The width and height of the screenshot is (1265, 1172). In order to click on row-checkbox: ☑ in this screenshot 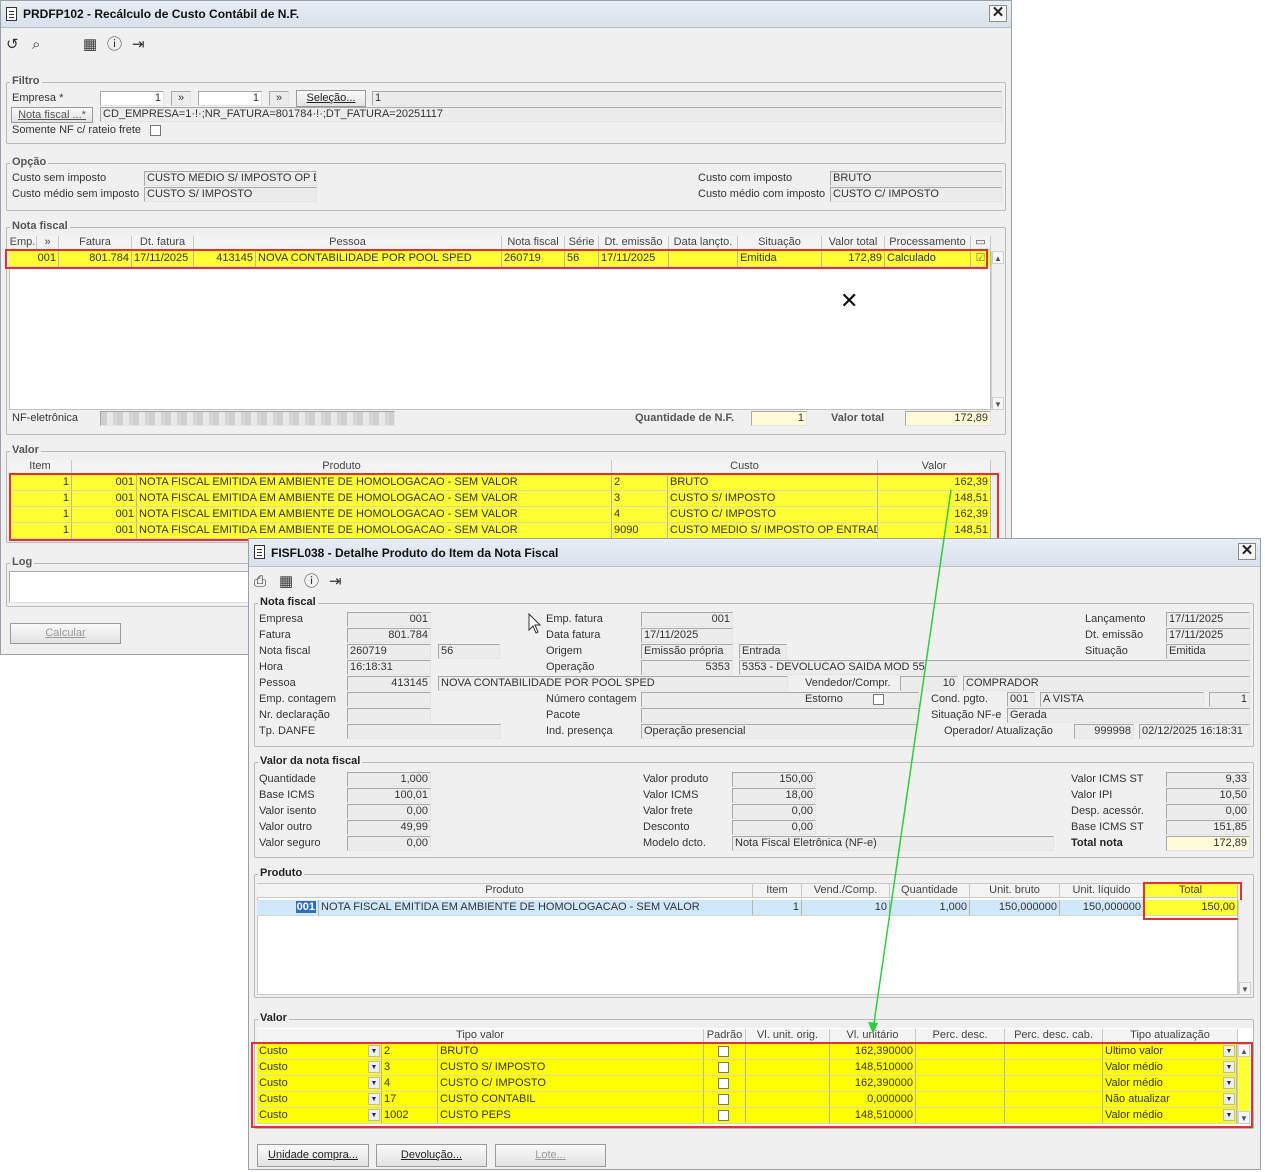, I will do `click(981, 259)`.